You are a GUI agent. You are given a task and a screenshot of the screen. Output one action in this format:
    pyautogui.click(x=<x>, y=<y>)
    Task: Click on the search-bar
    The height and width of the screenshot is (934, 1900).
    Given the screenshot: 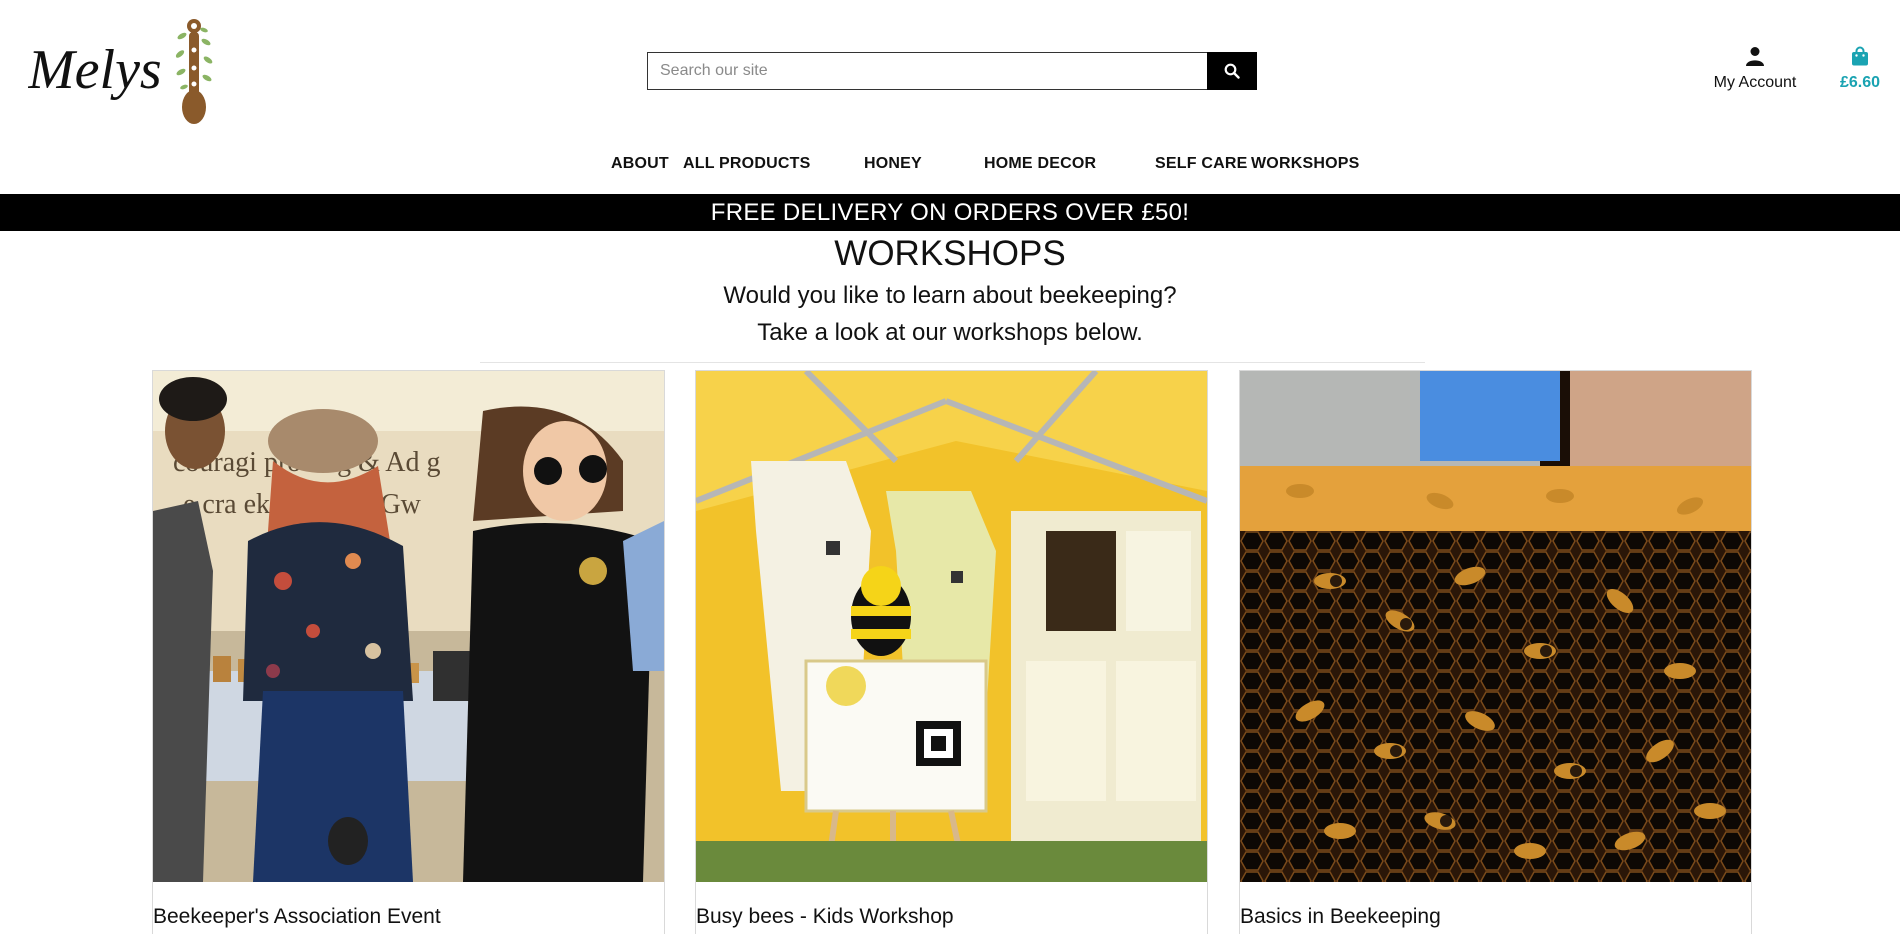 What is the action you would take?
    pyautogui.click(x=952, y=71)
    